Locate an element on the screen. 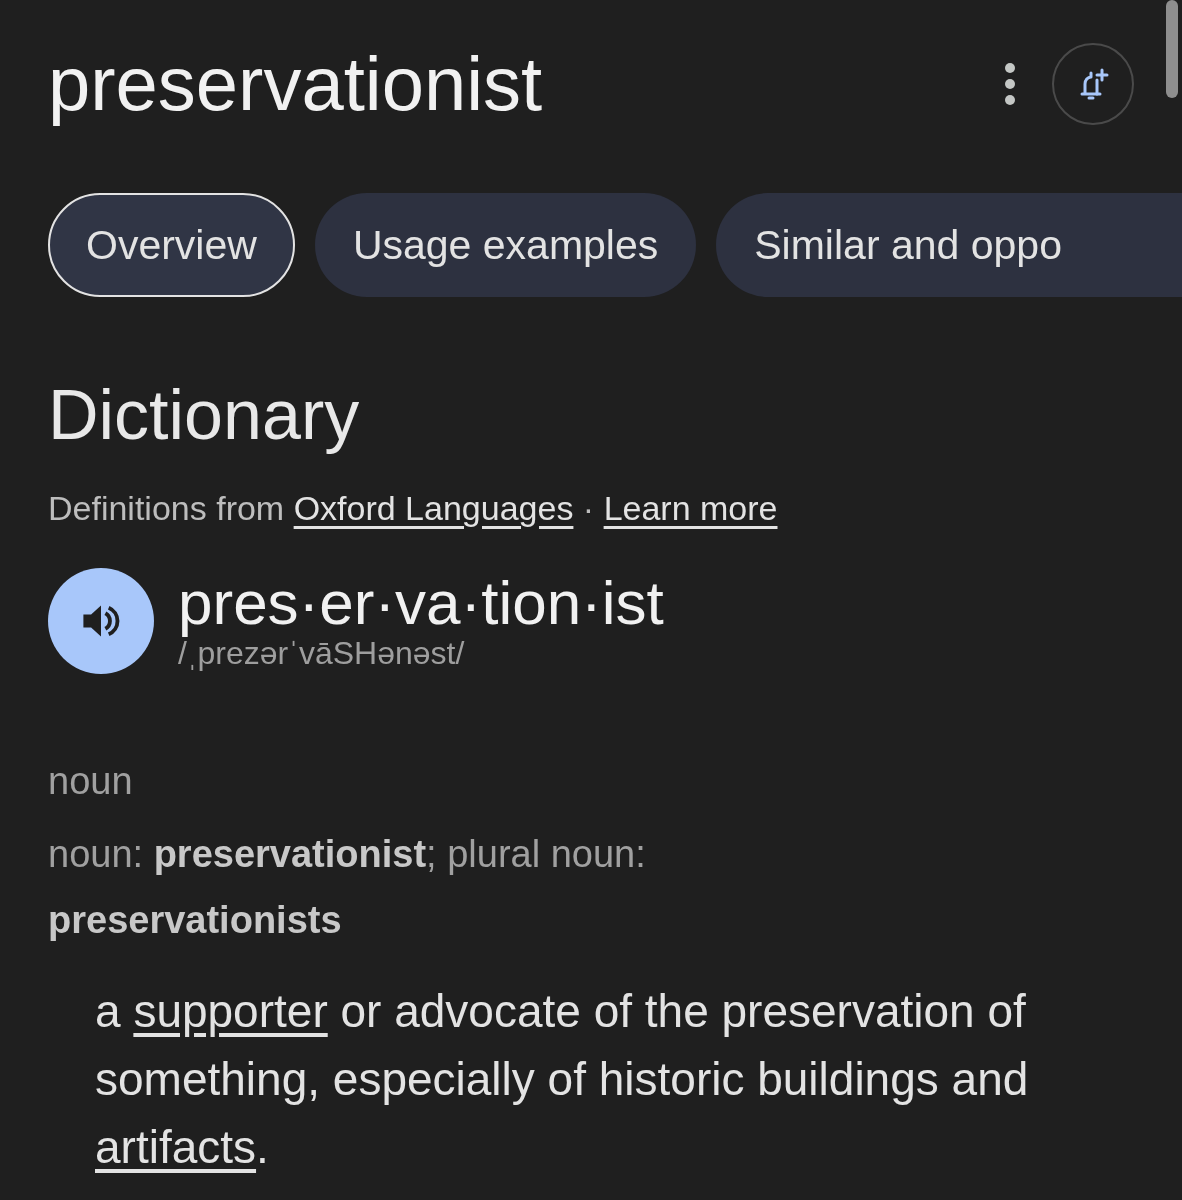 This screenshot has height=1200, width=1182. source-link: Oxford Languages is located at coordinates (433, 508).